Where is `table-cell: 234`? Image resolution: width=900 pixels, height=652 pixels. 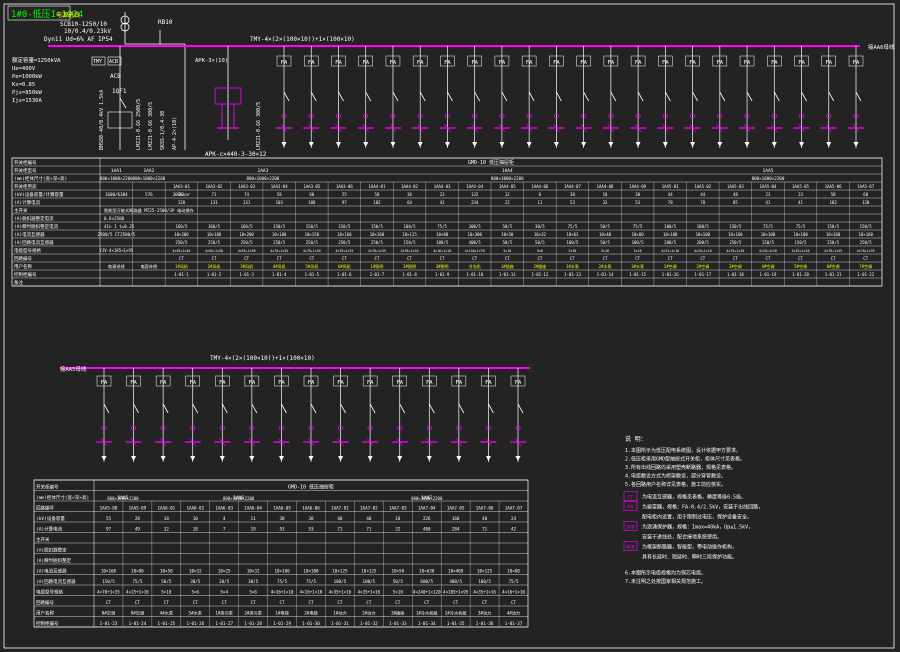
table-cell: 234 is located at coordinates (475, 202).